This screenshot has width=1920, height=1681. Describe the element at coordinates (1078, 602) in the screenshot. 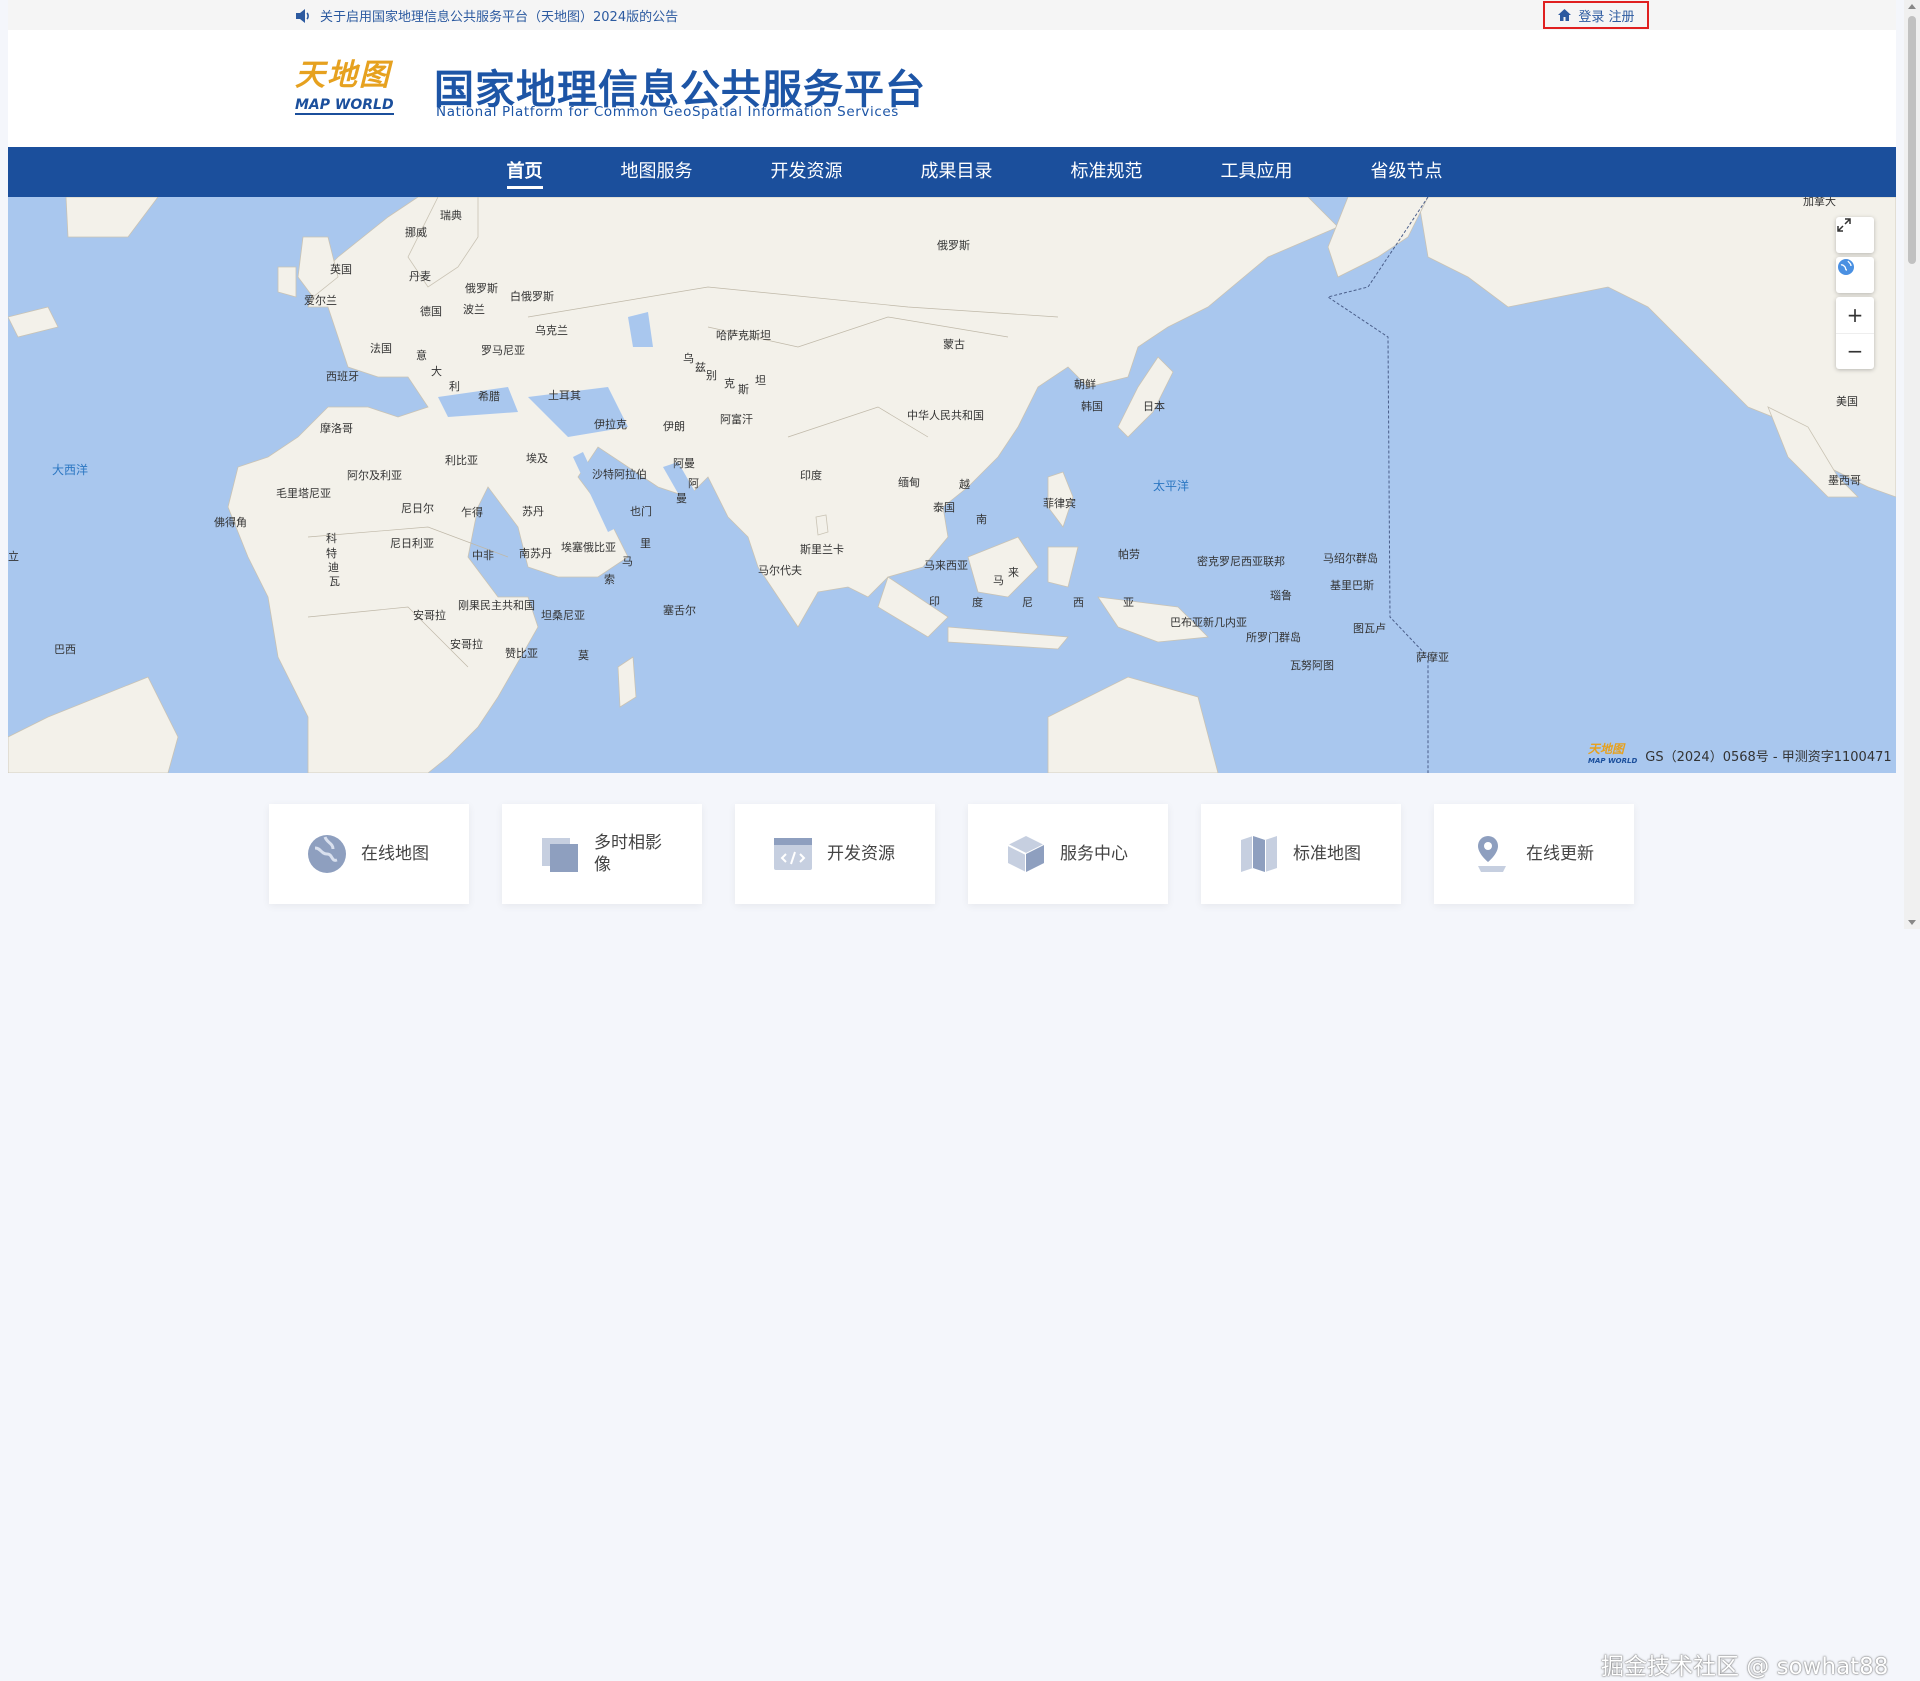

I see `map-label: 西` at that location.